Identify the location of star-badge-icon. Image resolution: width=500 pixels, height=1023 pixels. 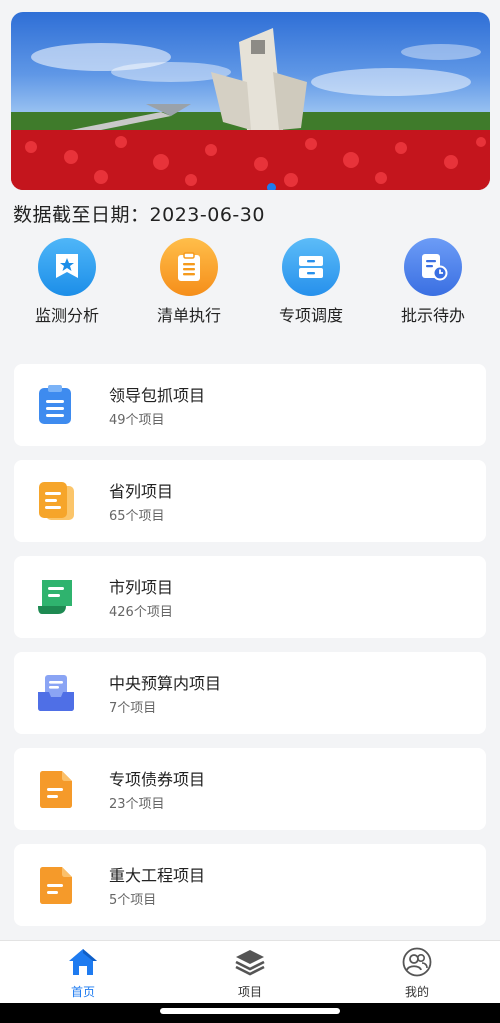
(67, 267).